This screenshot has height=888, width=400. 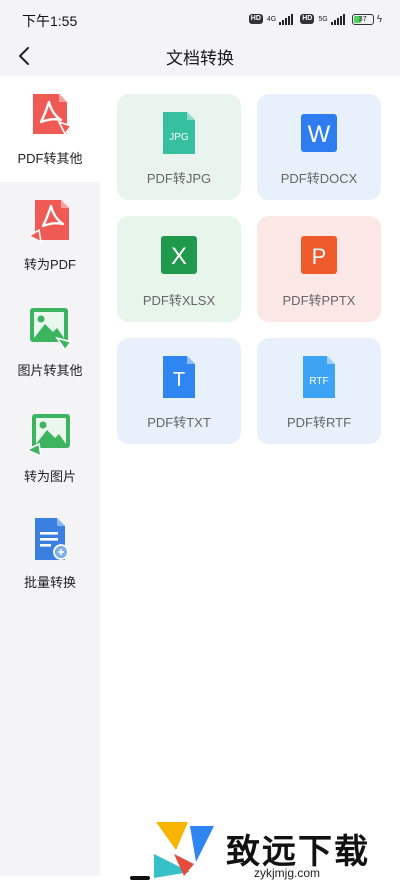 What do you see at coordinates (49, 582) in the screenshot?
I see `sidebar-item-label: 批量转换` at bounding box center [49, 582].